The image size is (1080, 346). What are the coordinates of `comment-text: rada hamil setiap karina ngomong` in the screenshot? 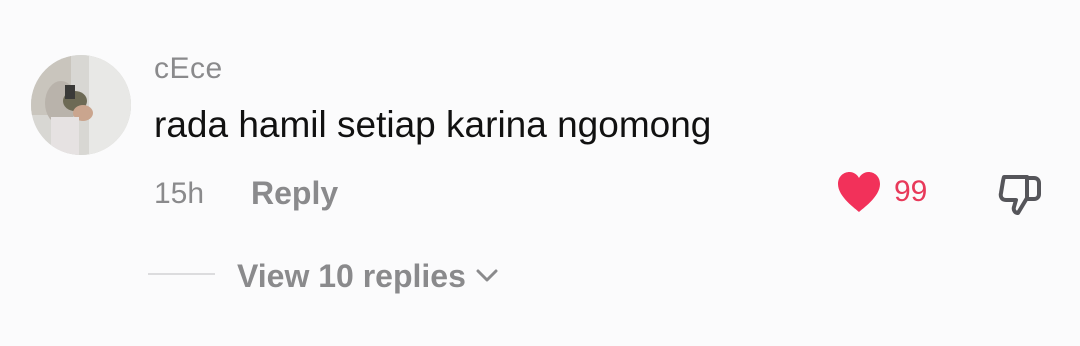 It's located at (433, 124).